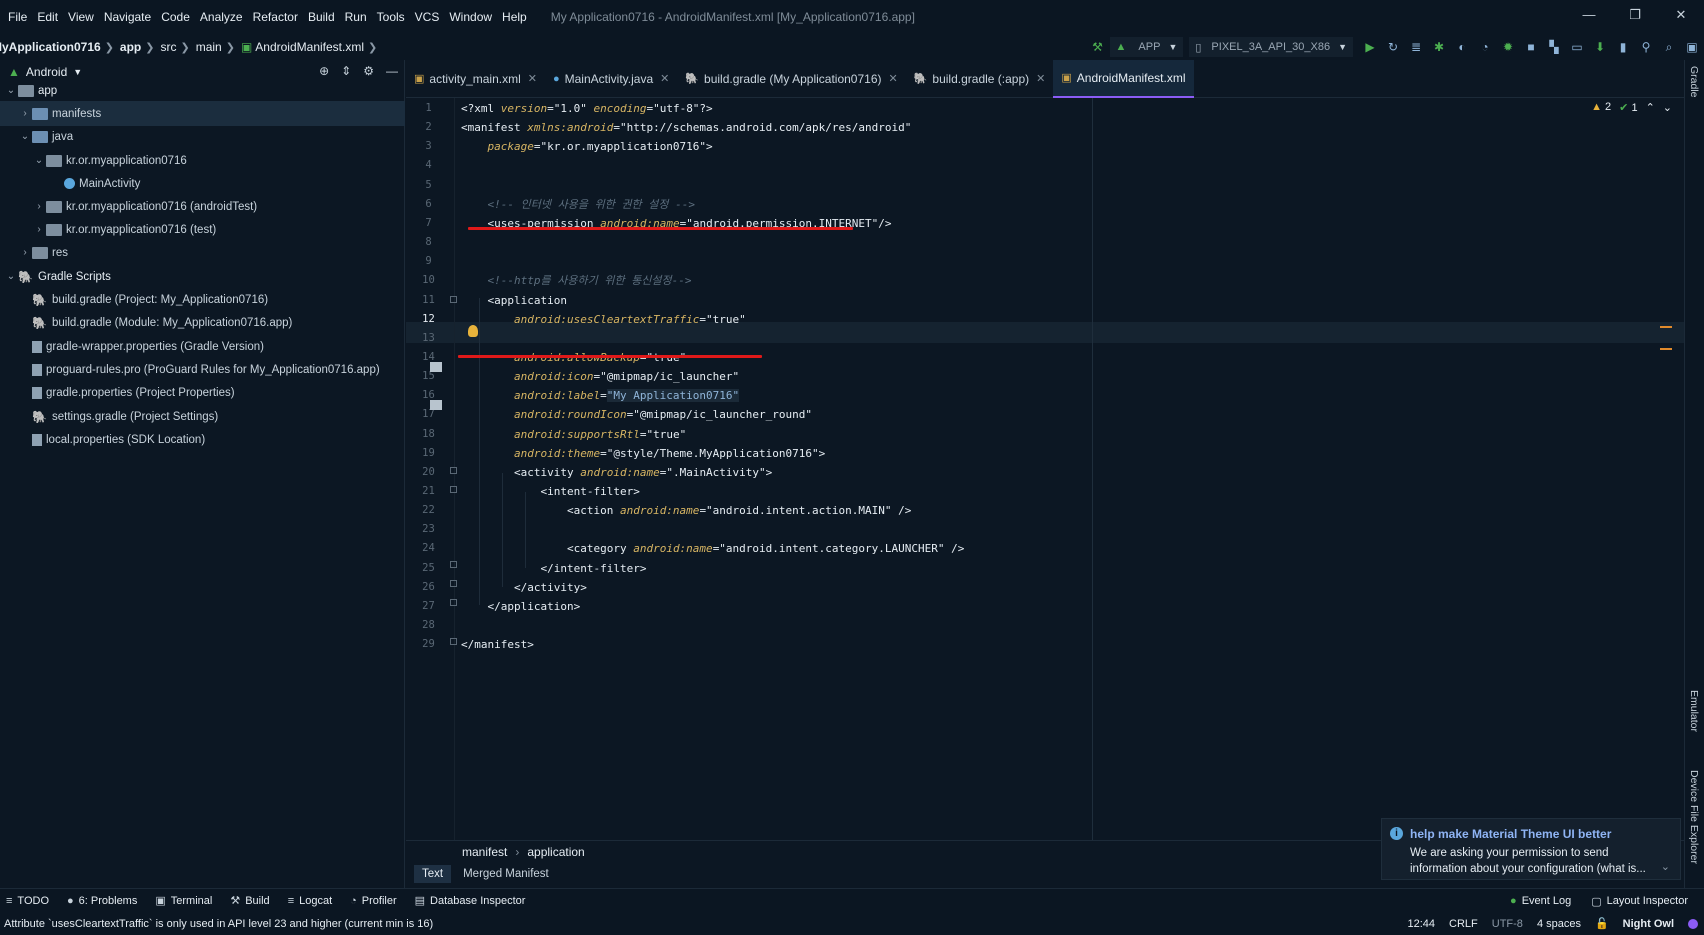 The image size is (1704, 935). Describe the element at coordinates (1531, 47) in the screenshot. I see `stop-icon: ■` at that location.